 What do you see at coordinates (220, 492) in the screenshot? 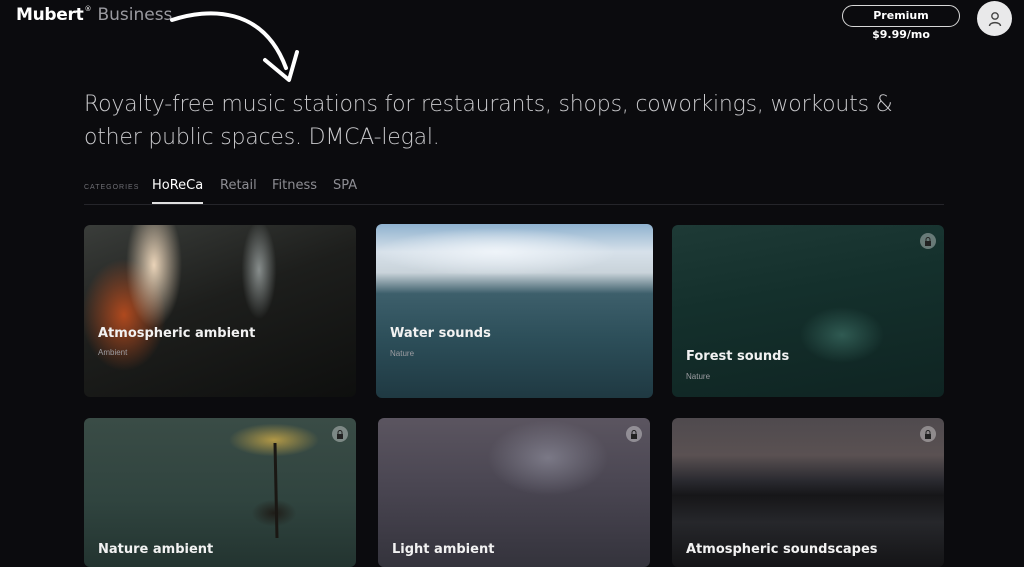
I see `station-card-nature-ambient: Nature ambient` at bounding box center [220, 492].